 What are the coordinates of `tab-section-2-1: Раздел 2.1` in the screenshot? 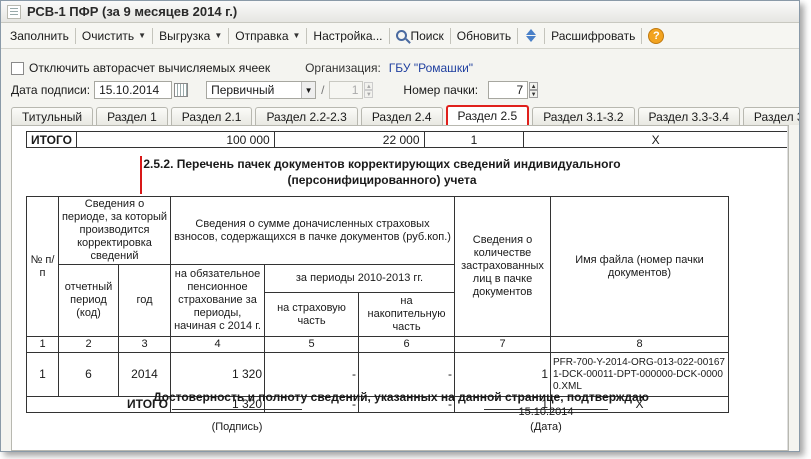 It's located at (211, 116).